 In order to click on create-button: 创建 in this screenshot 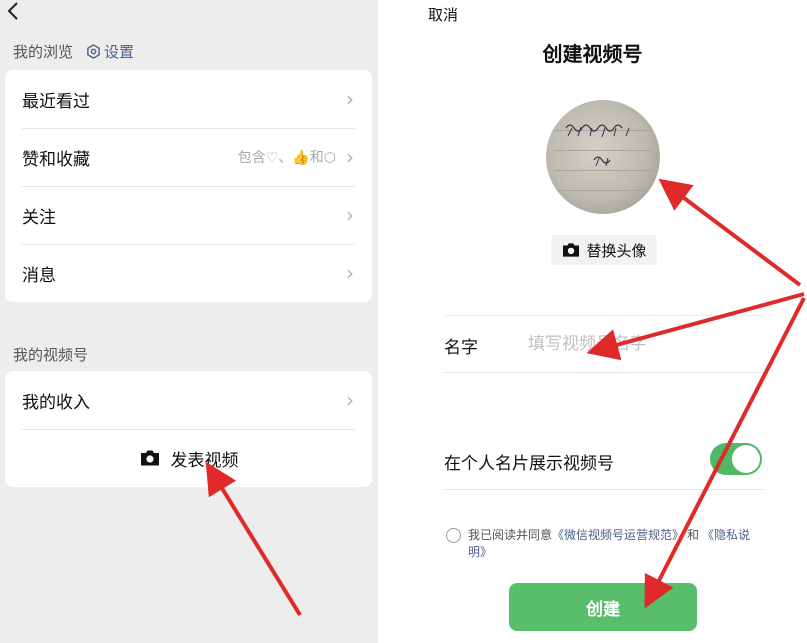, I will do `click(603, 607)`.